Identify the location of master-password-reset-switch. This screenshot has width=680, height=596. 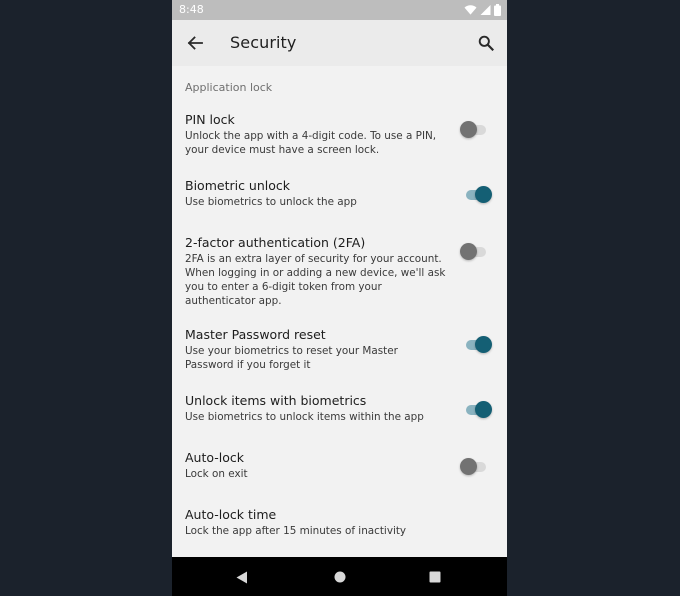
(475, 345).